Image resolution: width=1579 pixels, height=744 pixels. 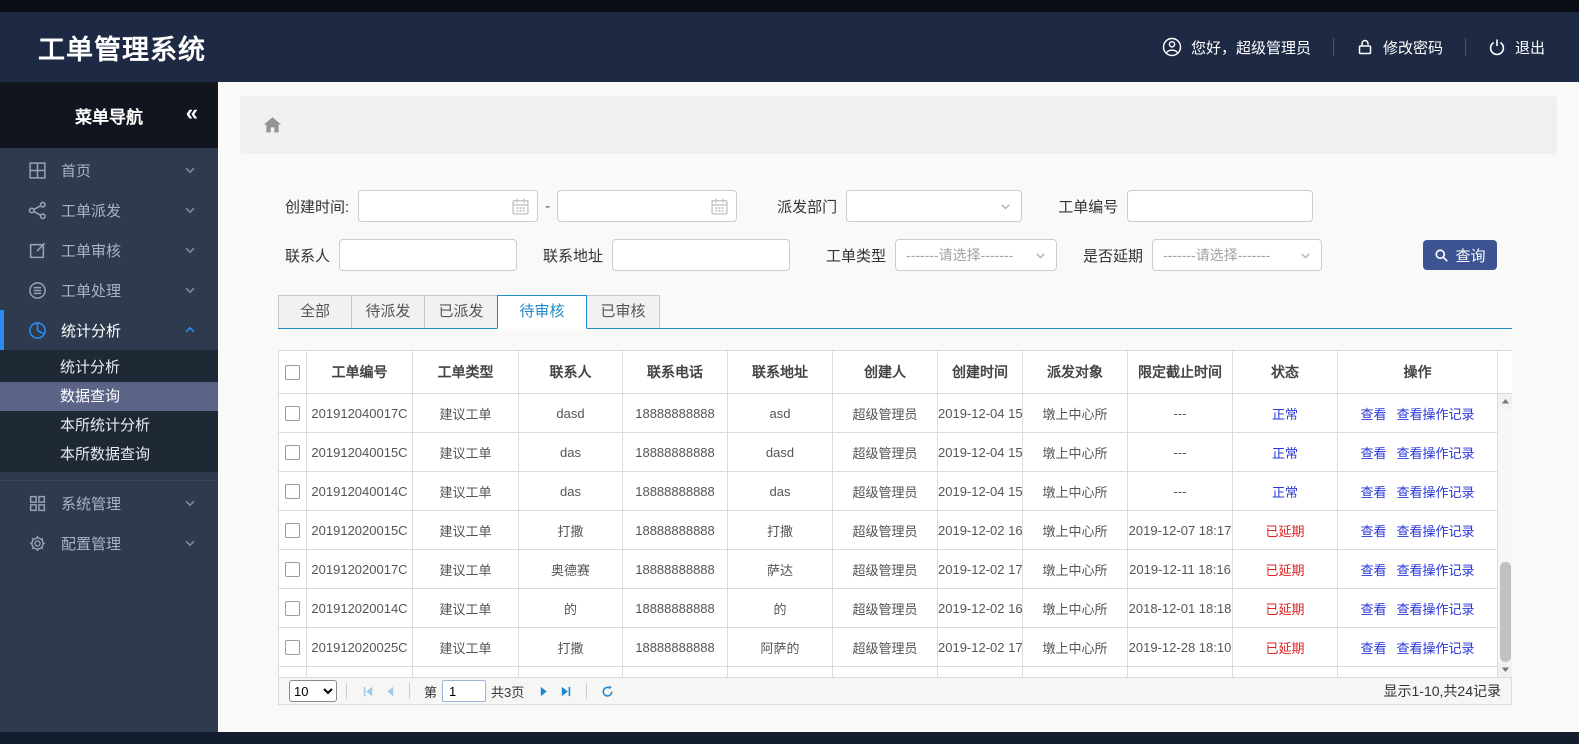 What do you see at coordinates (1180, 491) in the screenshot?
I see `cell-deadline: ---` at bounding box center [1180, 491].